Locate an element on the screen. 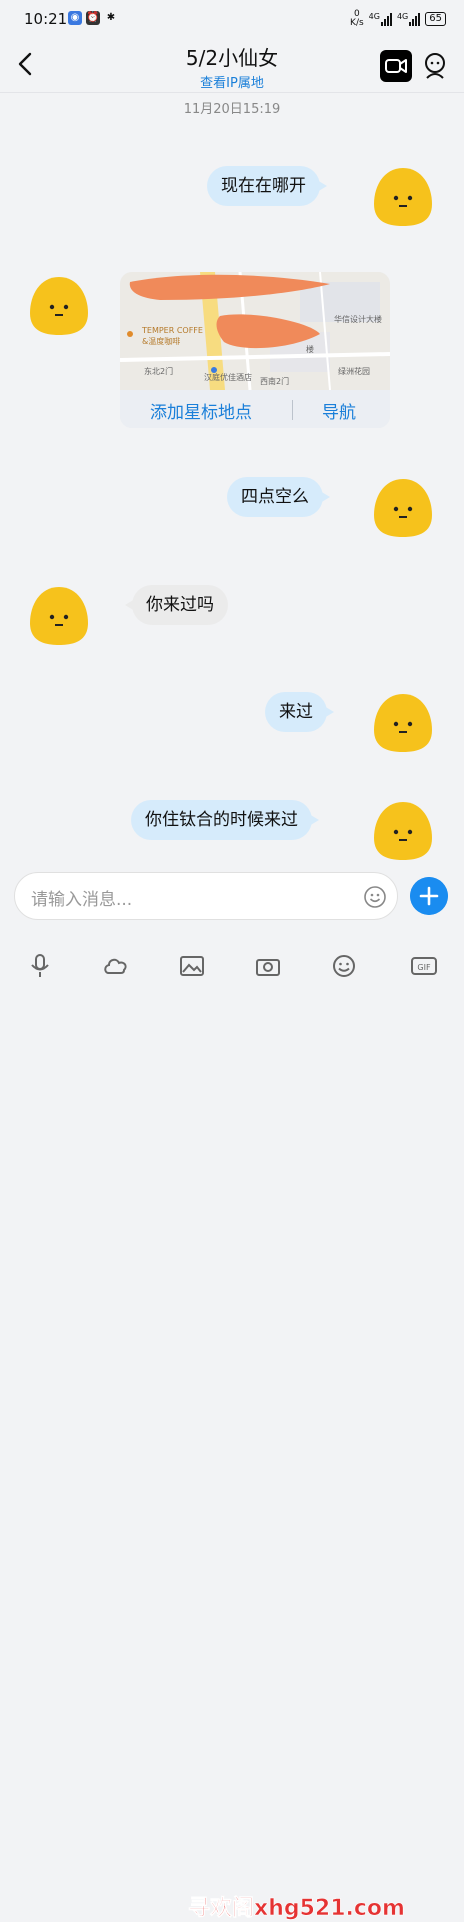 The width and height of the screenshot is (464, 1922). net-speed: 0 K/s is located at coordinates (357, 18).